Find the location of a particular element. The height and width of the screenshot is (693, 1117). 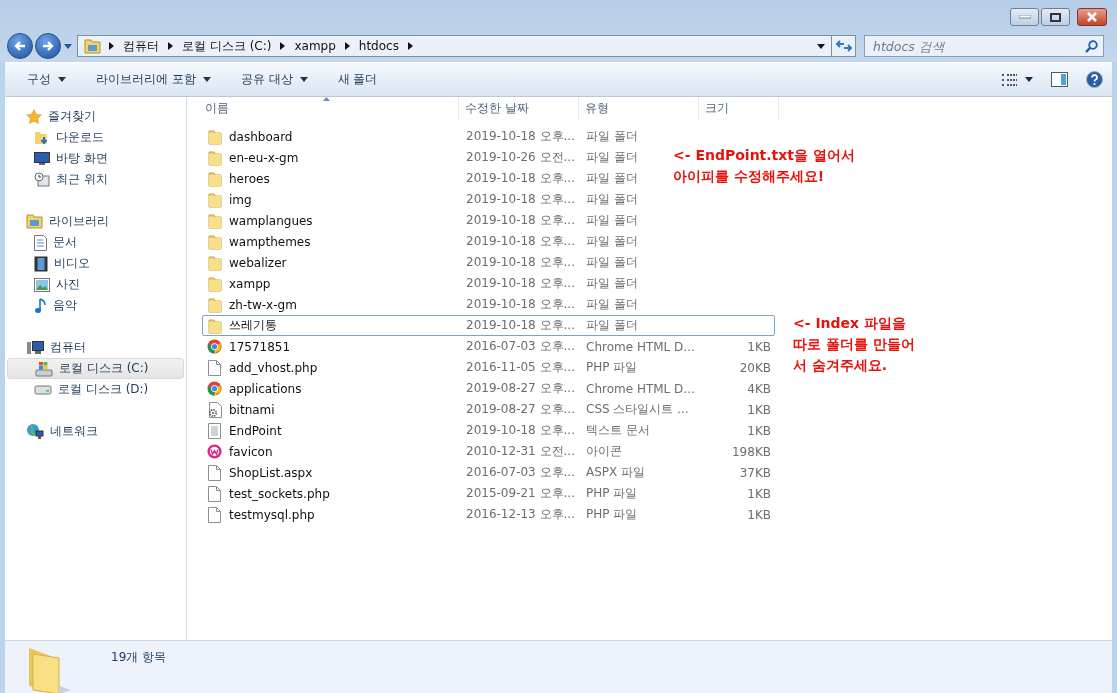

forward-button is located at coordinates (48, 46).